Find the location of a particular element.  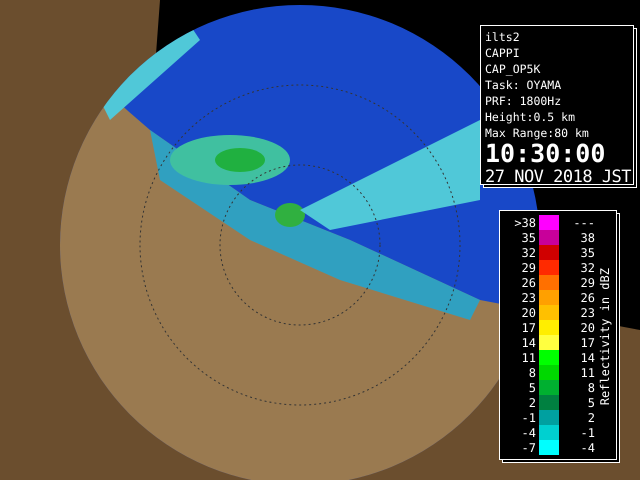

info-text: PRF: 1800Hz is located at coordinates (523, 101).